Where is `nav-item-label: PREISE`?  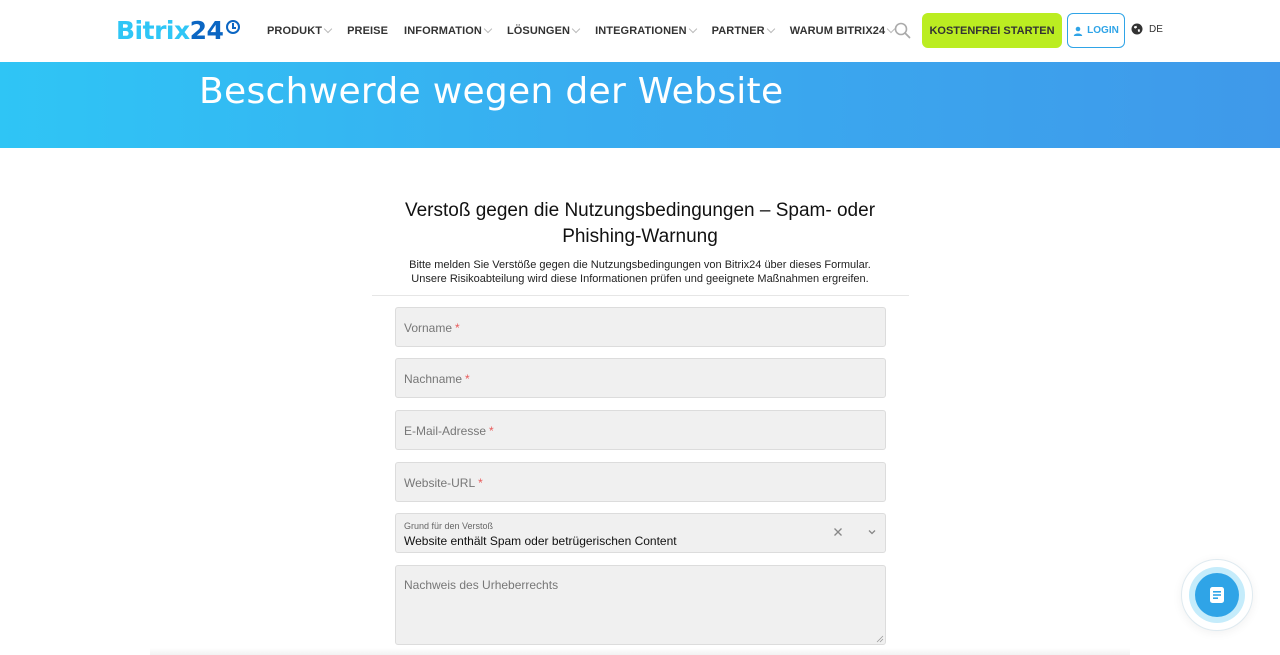 nav-item-label: PREISE is located at coordinates (368, 31).